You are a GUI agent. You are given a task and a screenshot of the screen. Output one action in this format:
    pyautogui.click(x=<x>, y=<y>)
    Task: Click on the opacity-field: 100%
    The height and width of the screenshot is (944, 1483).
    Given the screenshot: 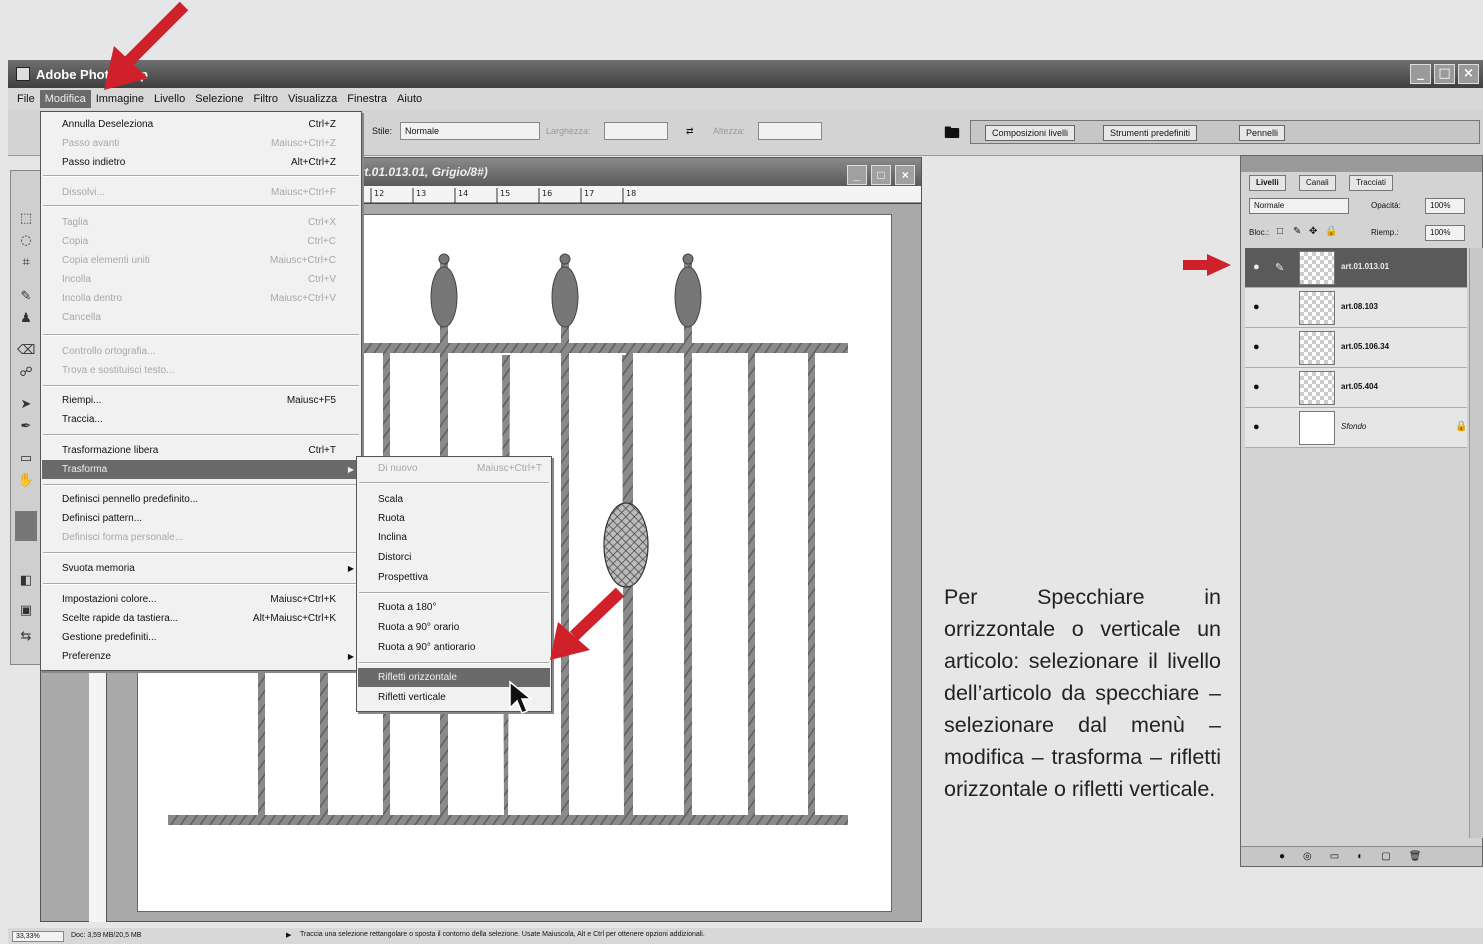 What is the action you would take?
    pyautogui.click(x=1445, y=206)
    